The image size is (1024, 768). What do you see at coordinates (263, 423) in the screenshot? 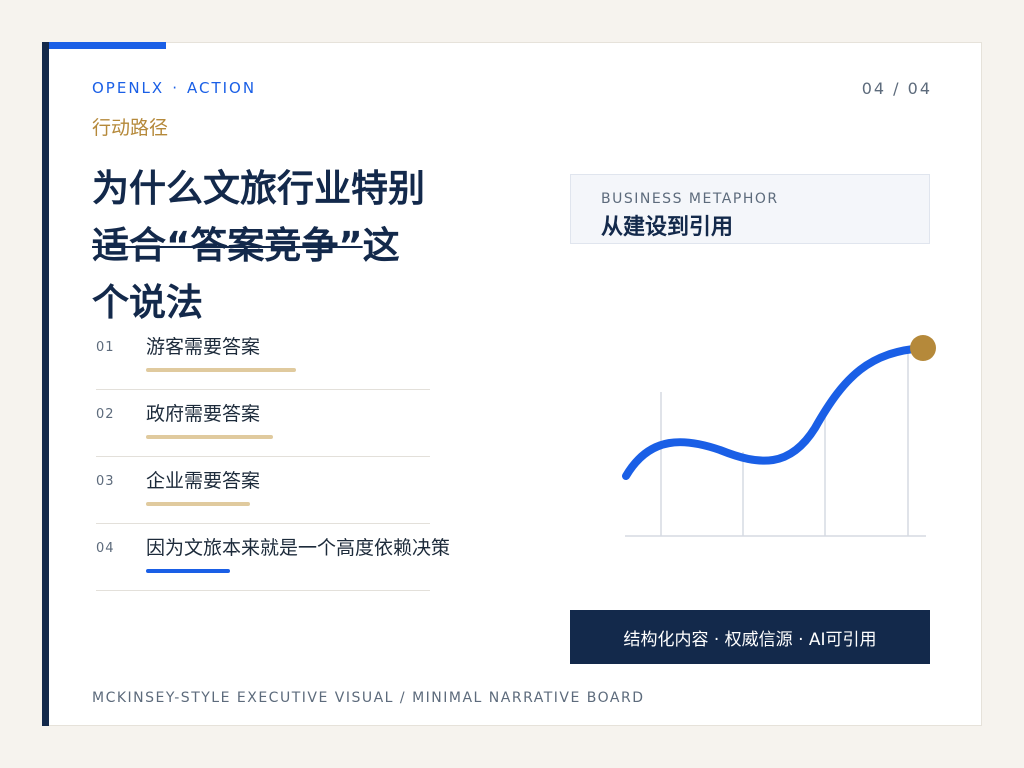
I see `list-item: 02 政府需要答案` at bounding box center [263, 423].